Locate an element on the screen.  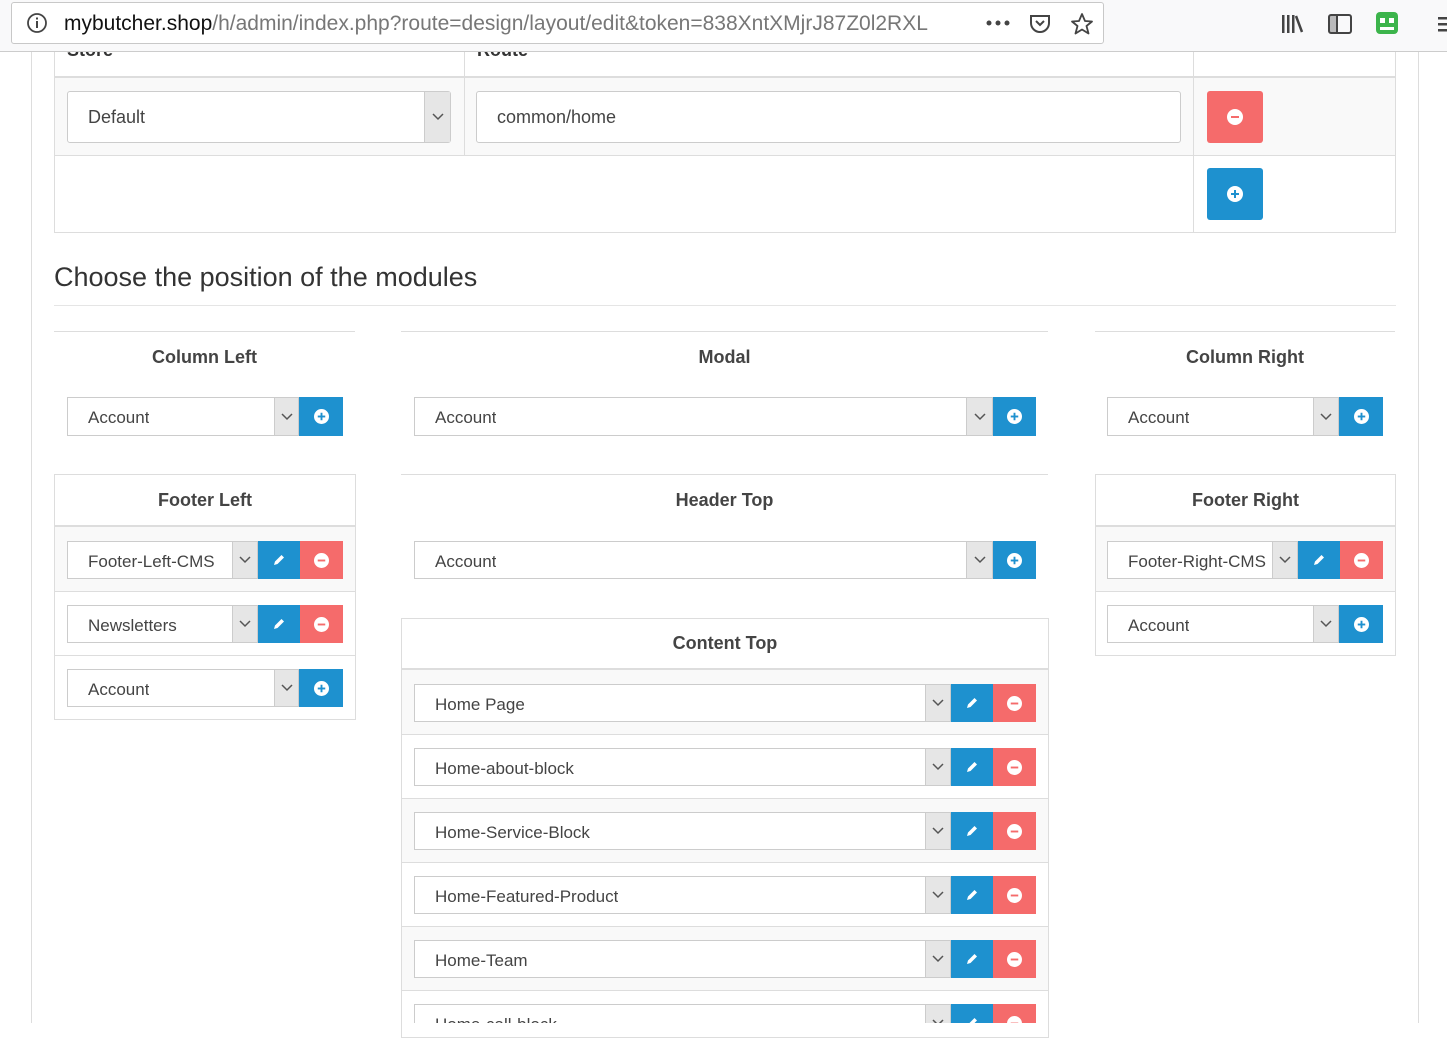
section-title: Choose the position of the modules is located at coordinates (265, 277).